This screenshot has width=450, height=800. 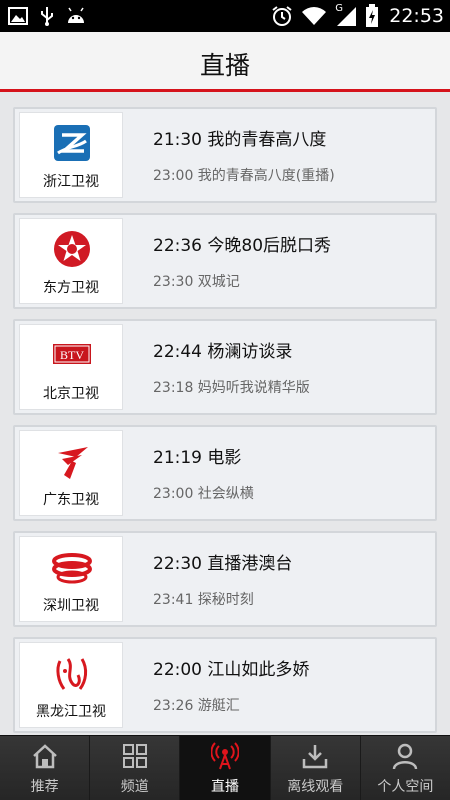 I want to click on gallery-icon, so click(x=18, y=16).